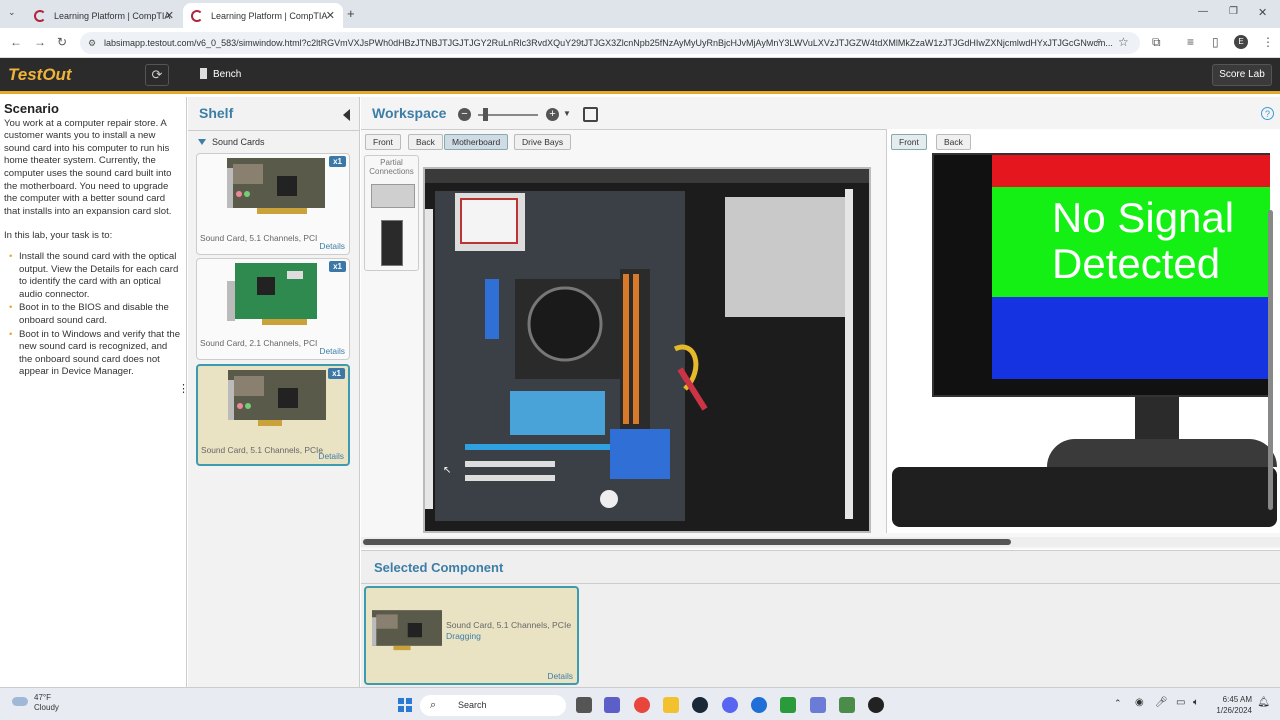 This screenshot has width=1280, height=720. Describe the element at coordinates (405, 705) in the screenshot. I see `windows-start-icon` at that location.